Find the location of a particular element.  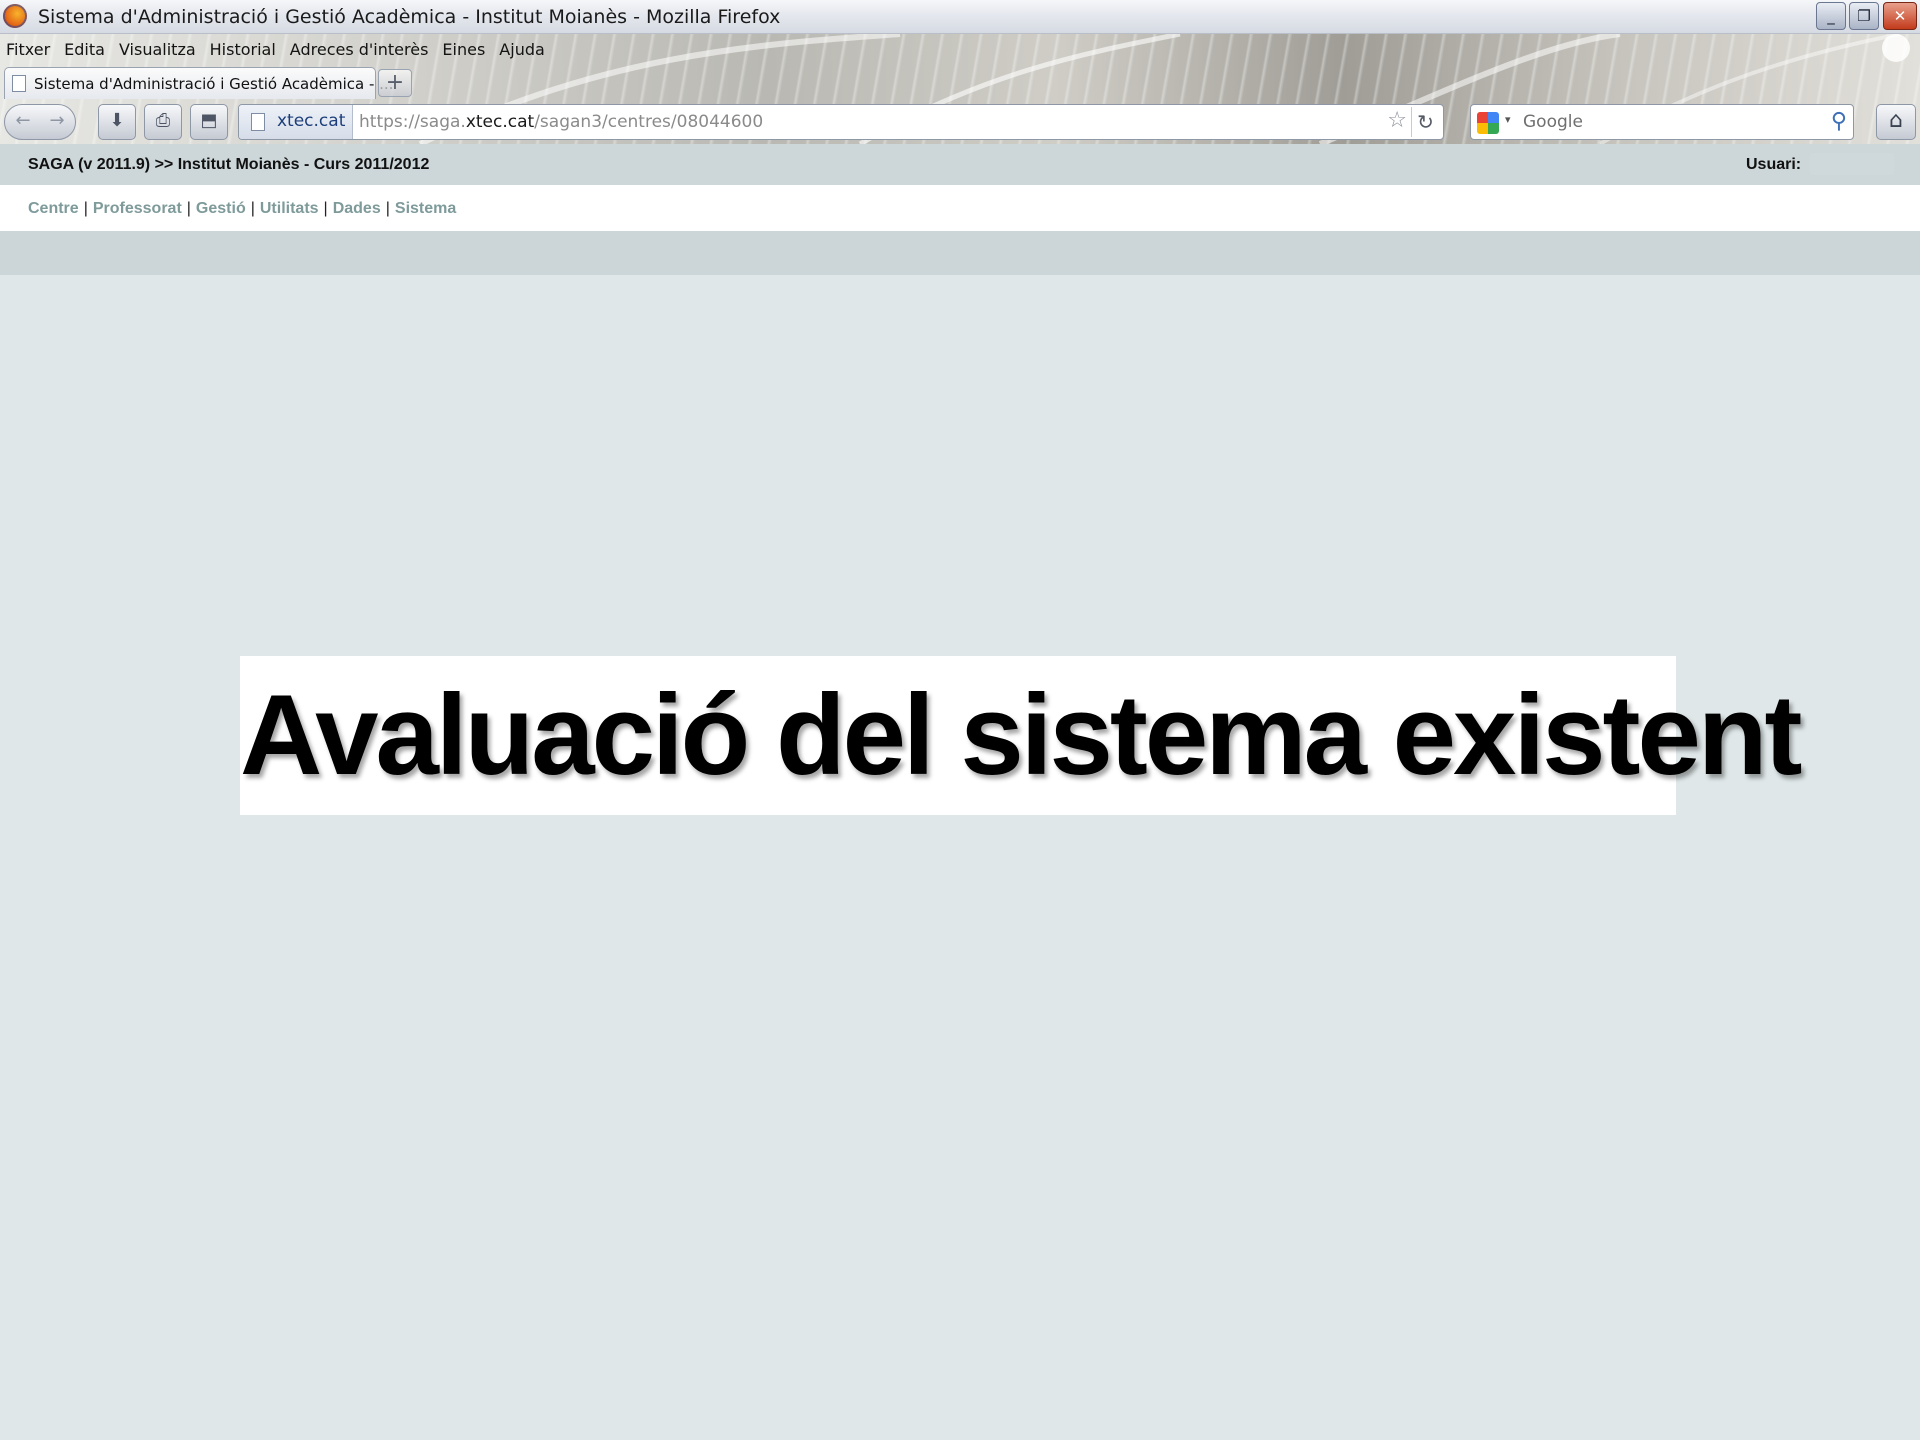

url-path: /sagan3/centres/08044600 is located at coordinates (649, 122).